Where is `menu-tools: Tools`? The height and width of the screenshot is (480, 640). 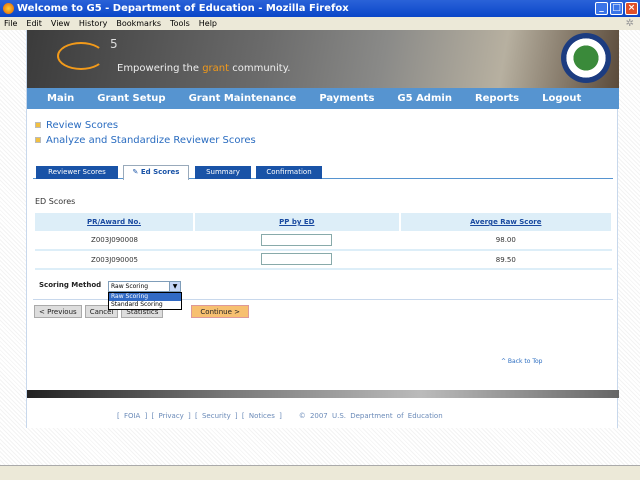 menu-tools: Tools is located at coordinates (180, 23).